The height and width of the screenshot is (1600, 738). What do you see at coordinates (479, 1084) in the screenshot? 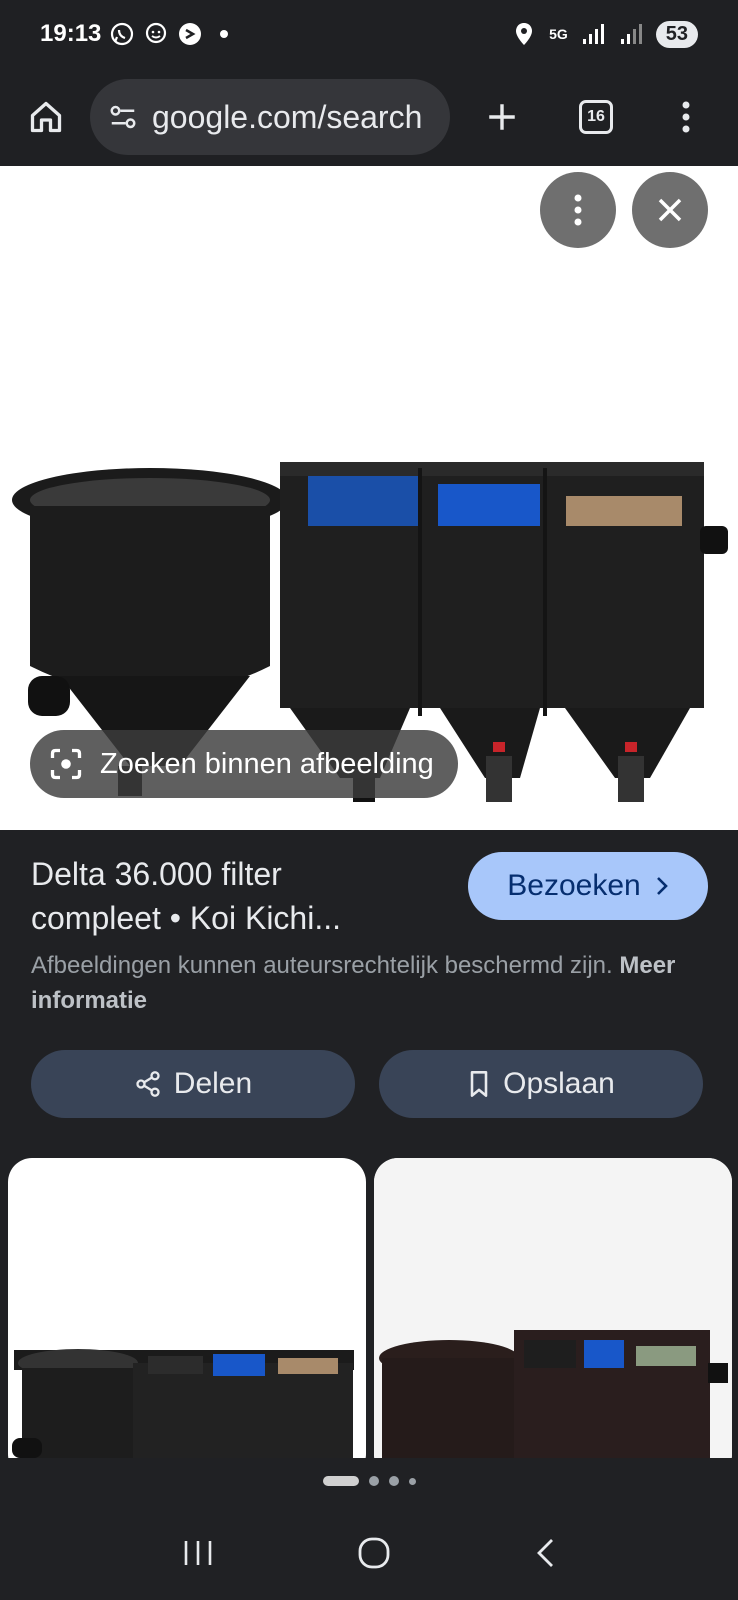
I see `bookmark-icon` at bounding box center [479, 1084].